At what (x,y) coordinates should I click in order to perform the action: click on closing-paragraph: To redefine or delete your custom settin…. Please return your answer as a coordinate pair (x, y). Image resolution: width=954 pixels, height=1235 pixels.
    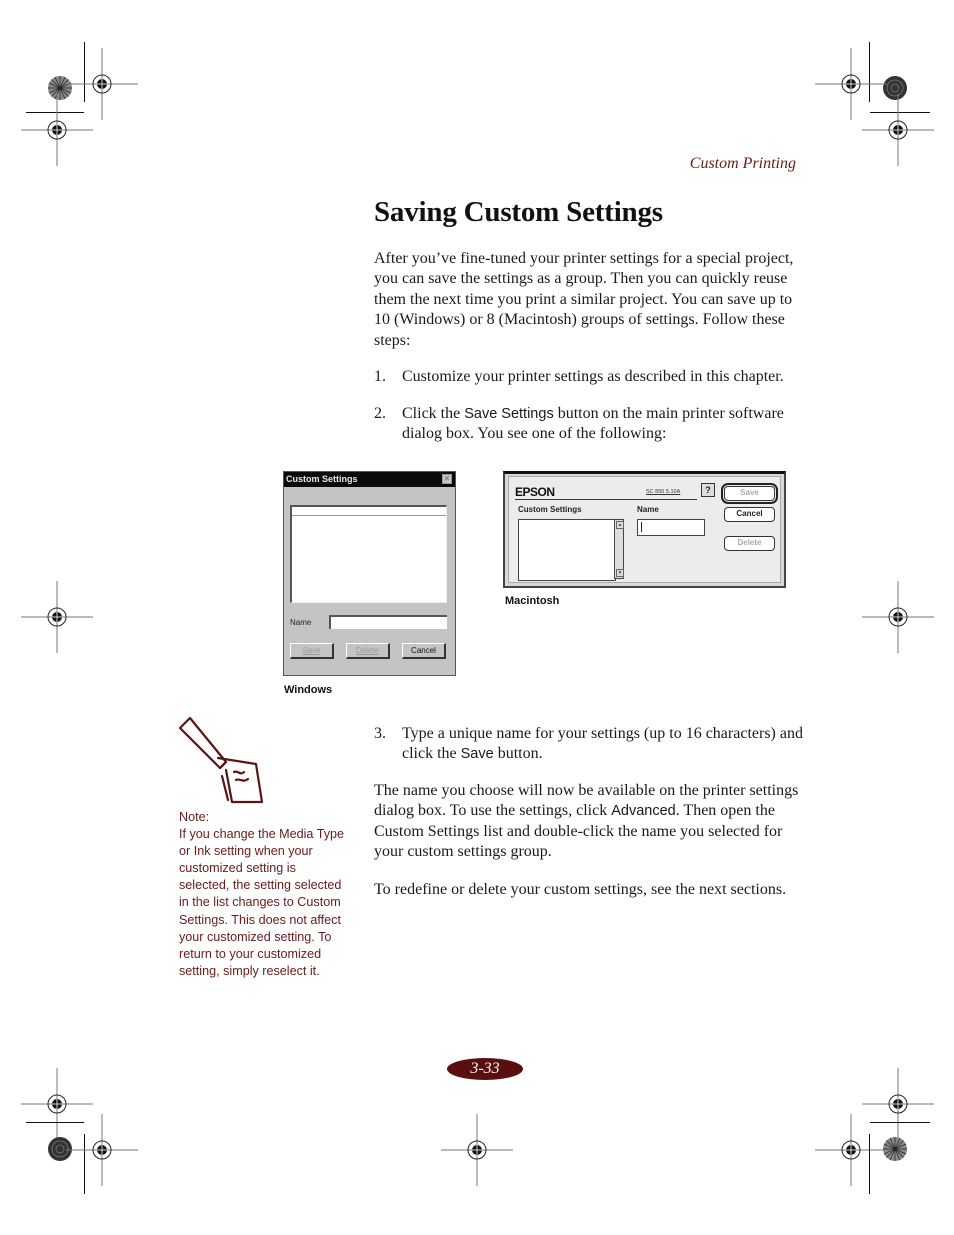
    Looking at the image, I should click on (580, 889).